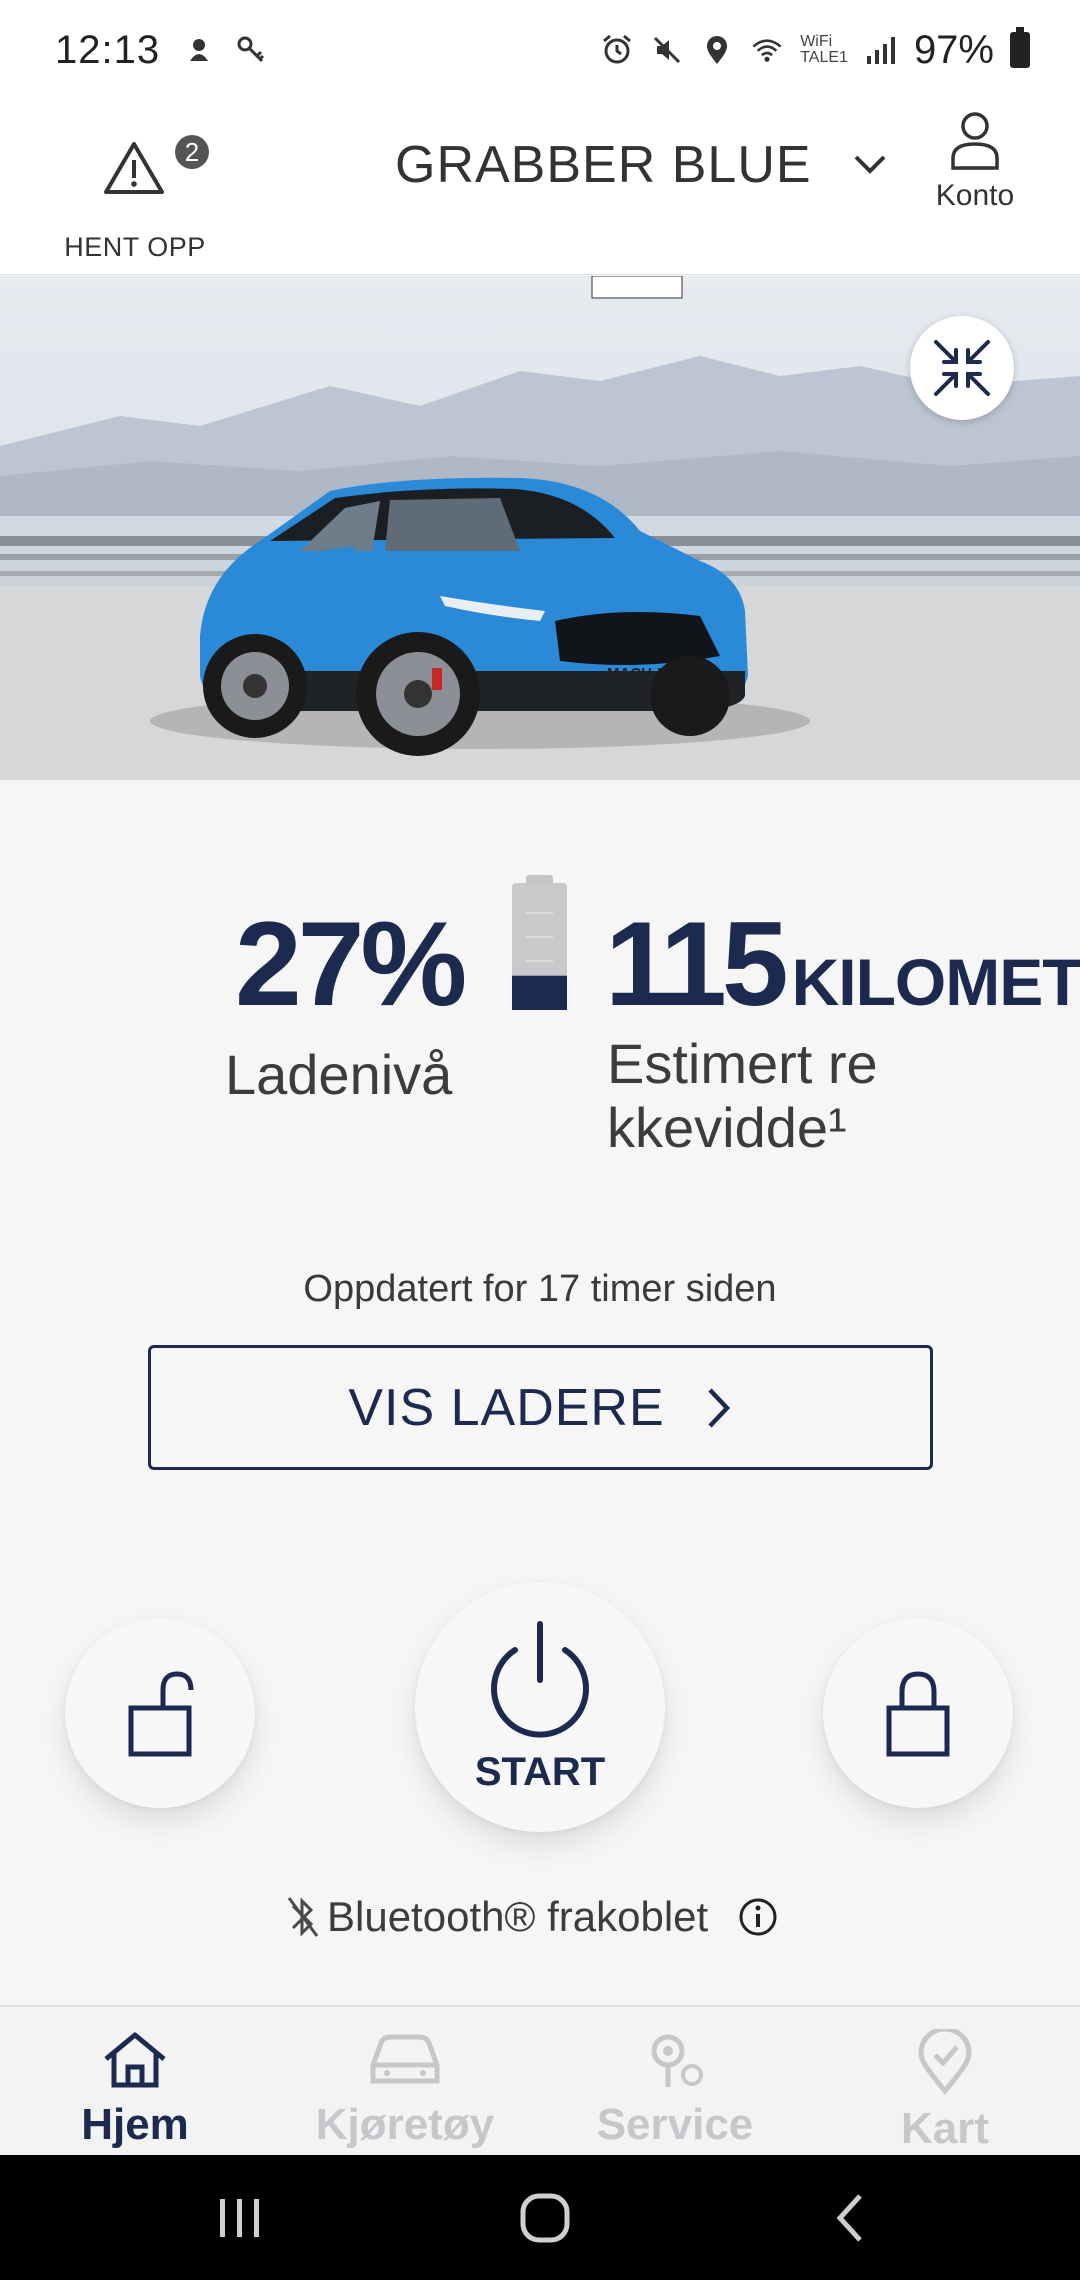 This screenshot has height=2280, width=1080. Describe the element at coordinates (767, 50) in the screenshot. I see `wifi-icon` at that location.